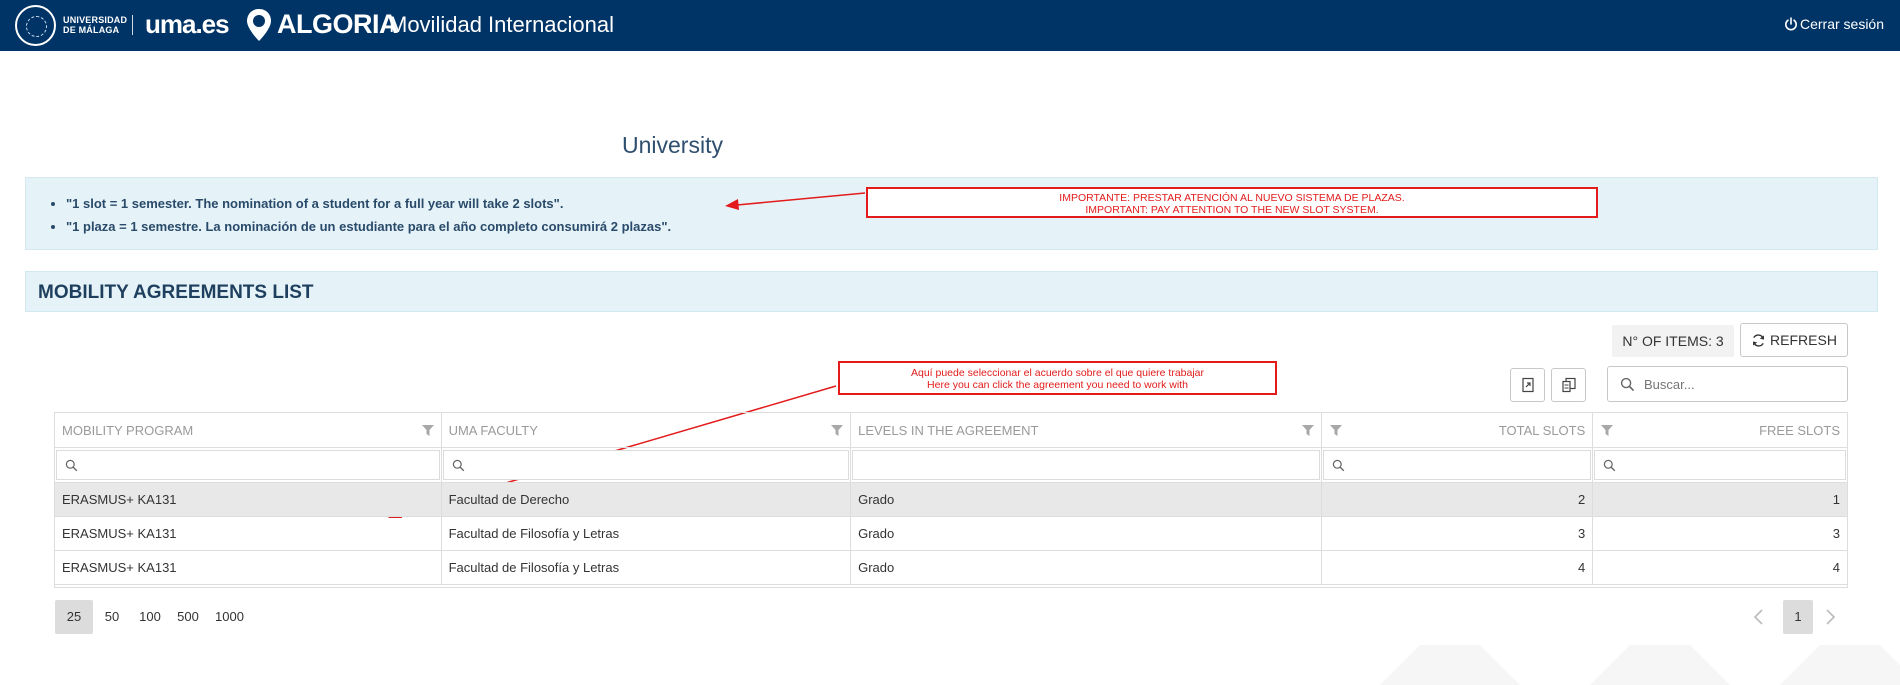 Image resolution: width=1900 pixels, height=685 pixels. I want to click on cell-free-slots: 4, so click(1836, 567).